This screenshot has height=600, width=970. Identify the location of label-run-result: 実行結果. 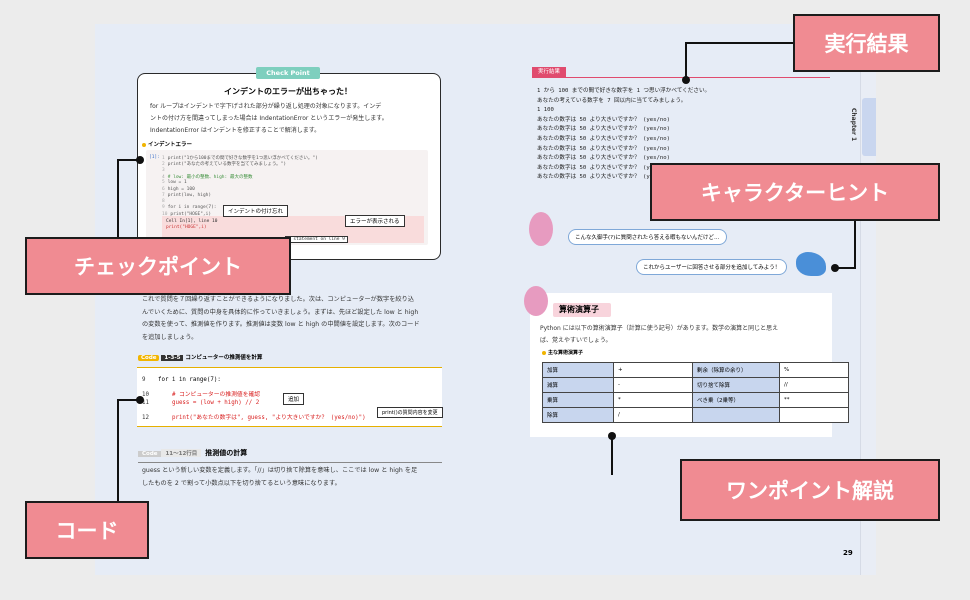
(866, 43).